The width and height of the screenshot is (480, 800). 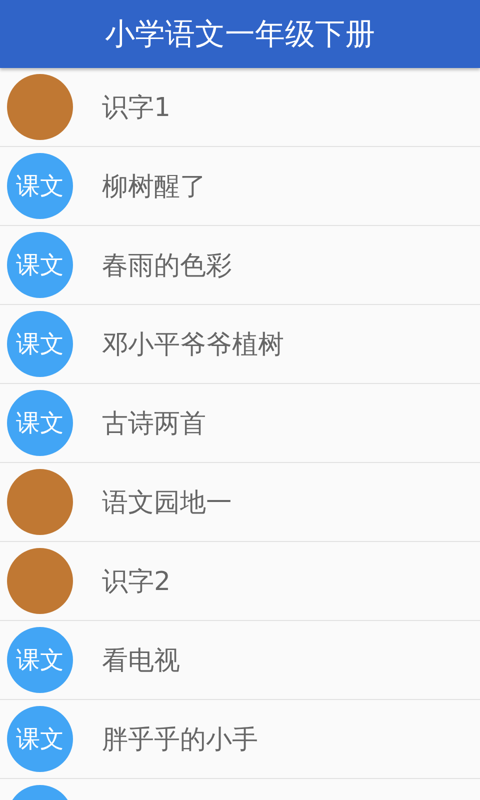 I want to click on lesson-item: 识字1, so click(x=240, y=107).